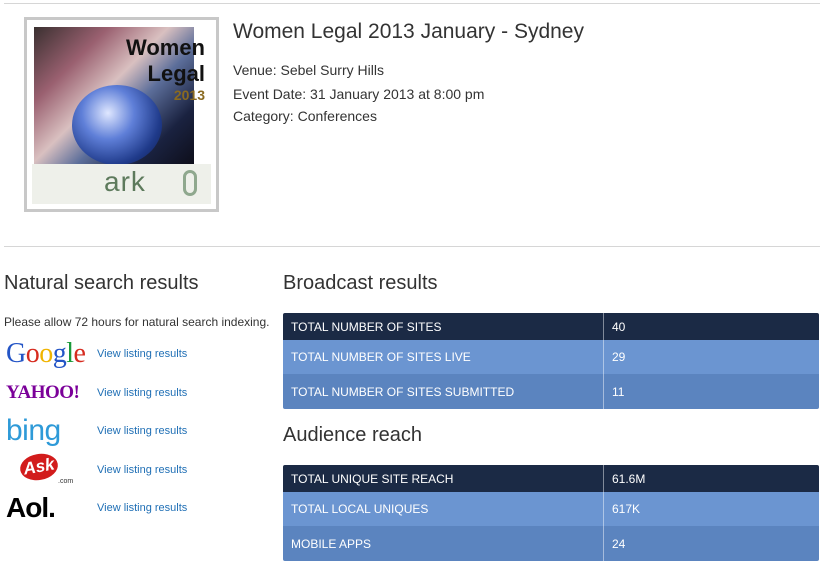 The width and height of the screenshot is (822, 568). What do you see at coordinates (443, 326) in the screenshot?
I see `row-label: TOTAL NUMBER OF SITES` at bounding box center [443, 326].